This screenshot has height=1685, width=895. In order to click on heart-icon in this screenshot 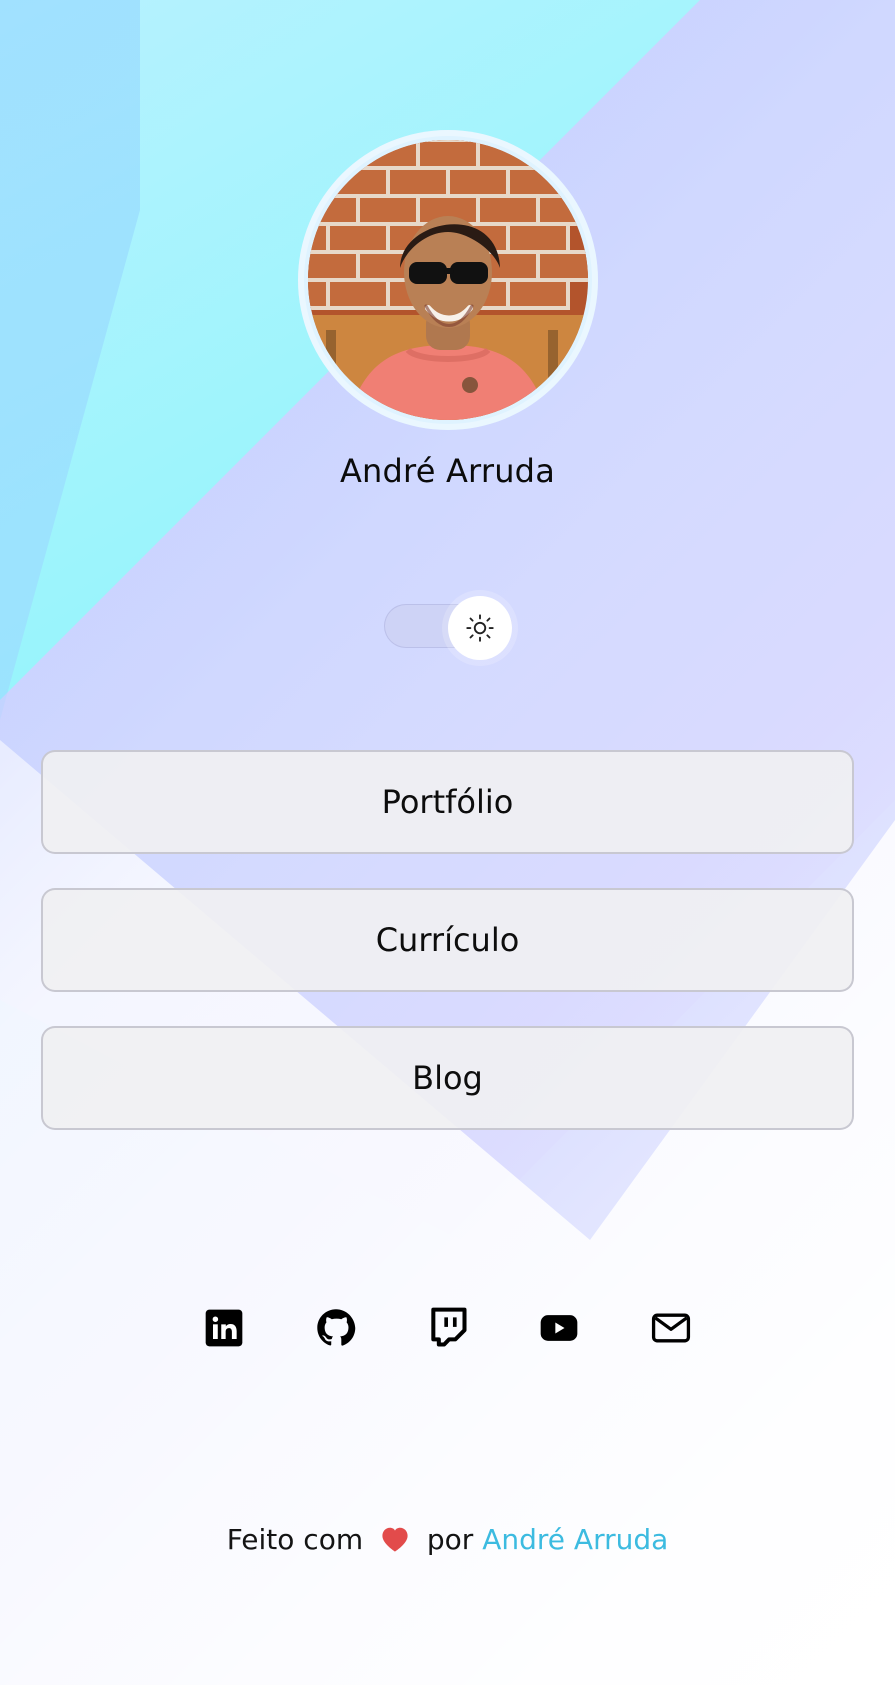, I will do `click(395, 1539)`.